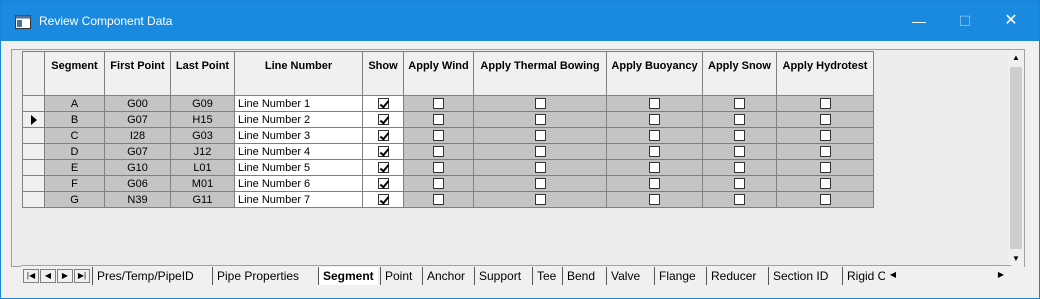 The height and width of the screenshot is (299, 1040). Describe the element at coordinates (348, 276) in the screenshot. I see `tab-segment: Segment` at that location.